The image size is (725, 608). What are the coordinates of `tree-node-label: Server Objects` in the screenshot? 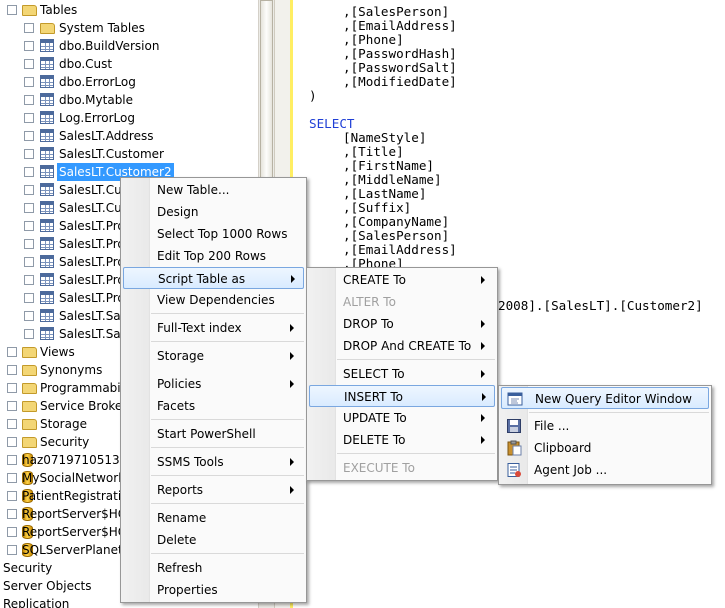 It's located at (47, 586).